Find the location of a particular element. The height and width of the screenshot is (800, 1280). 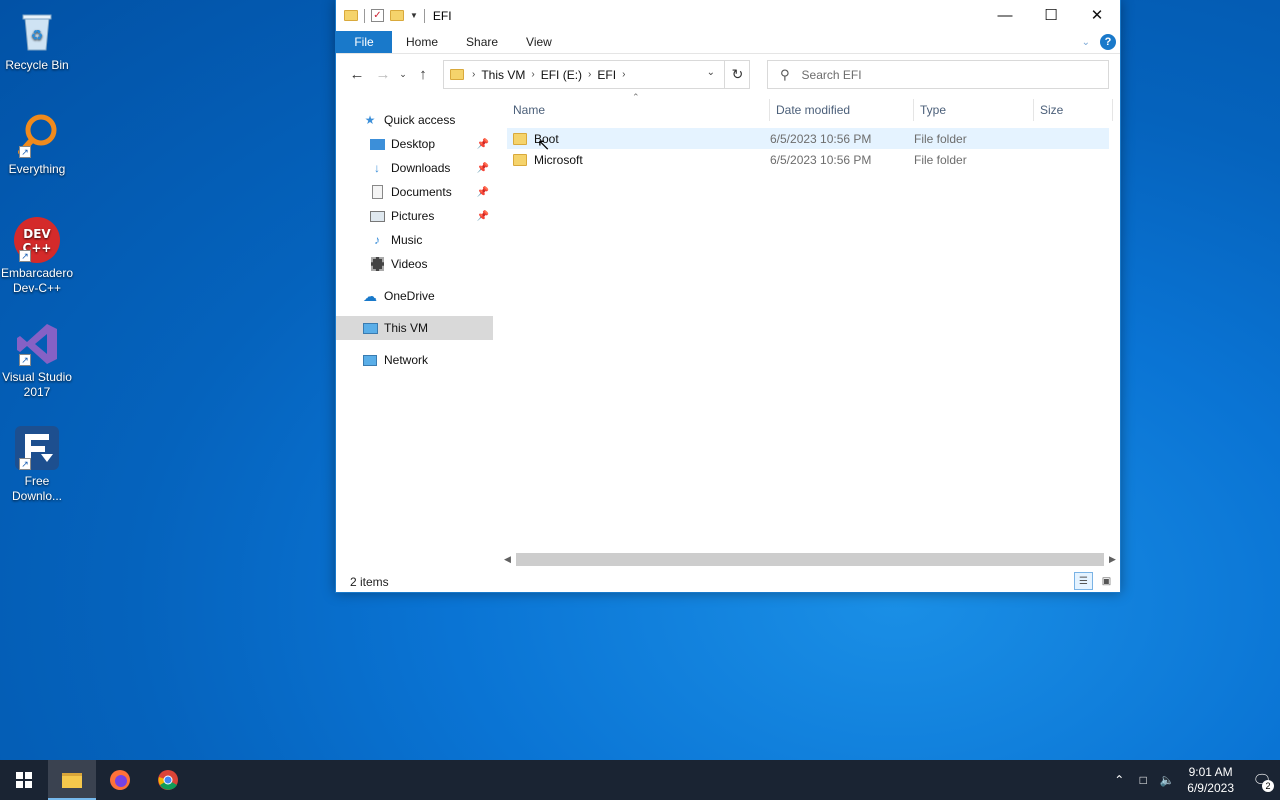

up-arrow-icon: ↑ is located at coordinates (423, 74).